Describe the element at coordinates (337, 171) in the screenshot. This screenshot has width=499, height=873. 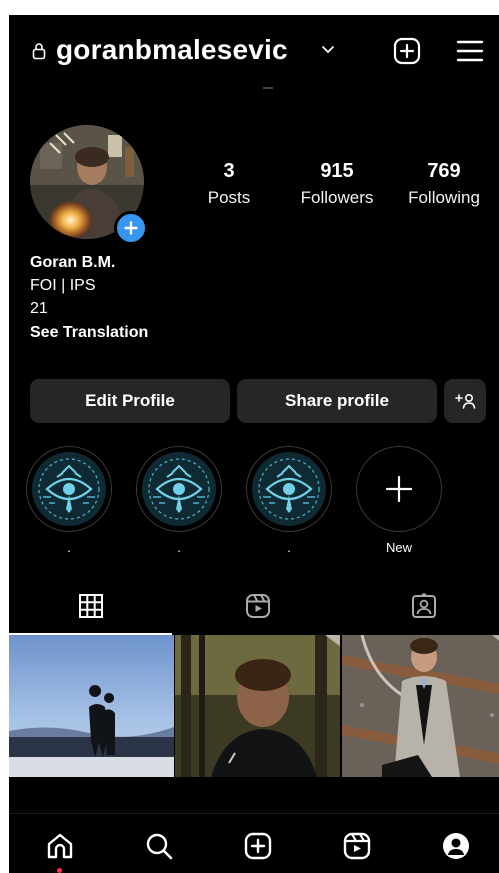
I see `followers-count: 915` at that location.